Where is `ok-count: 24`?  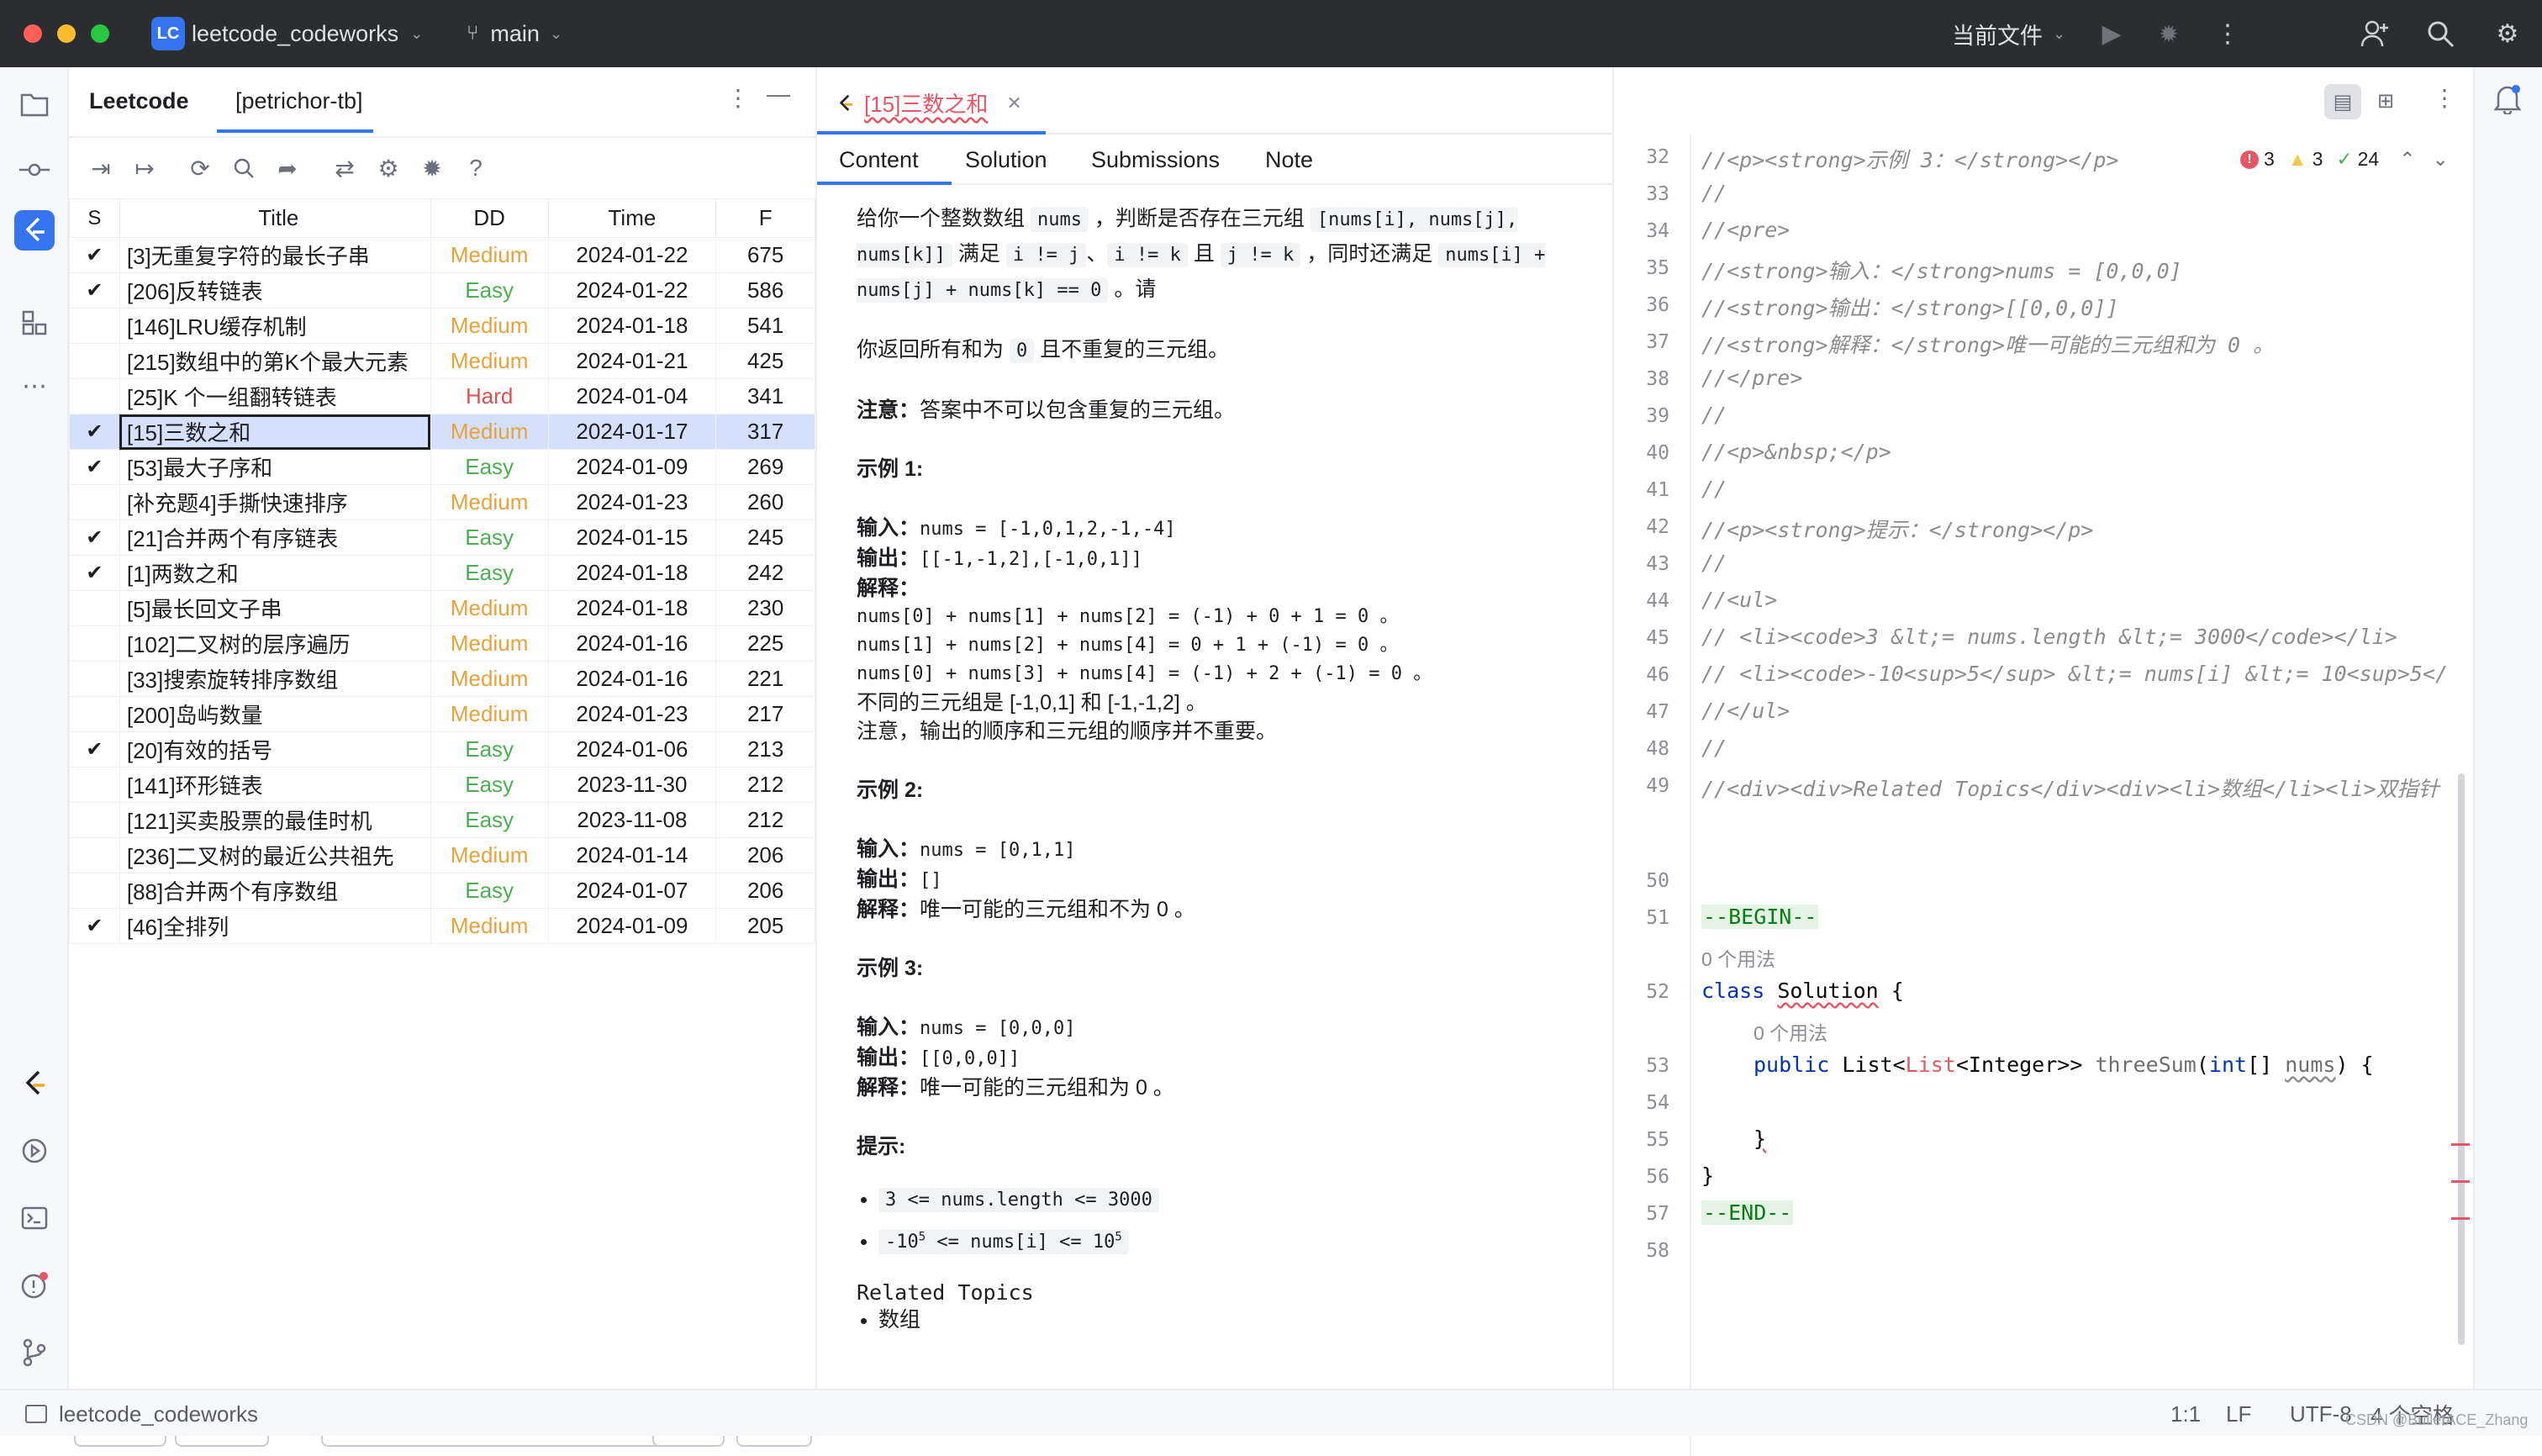
ok-count: 24 is located at coordinates (2369, 159).